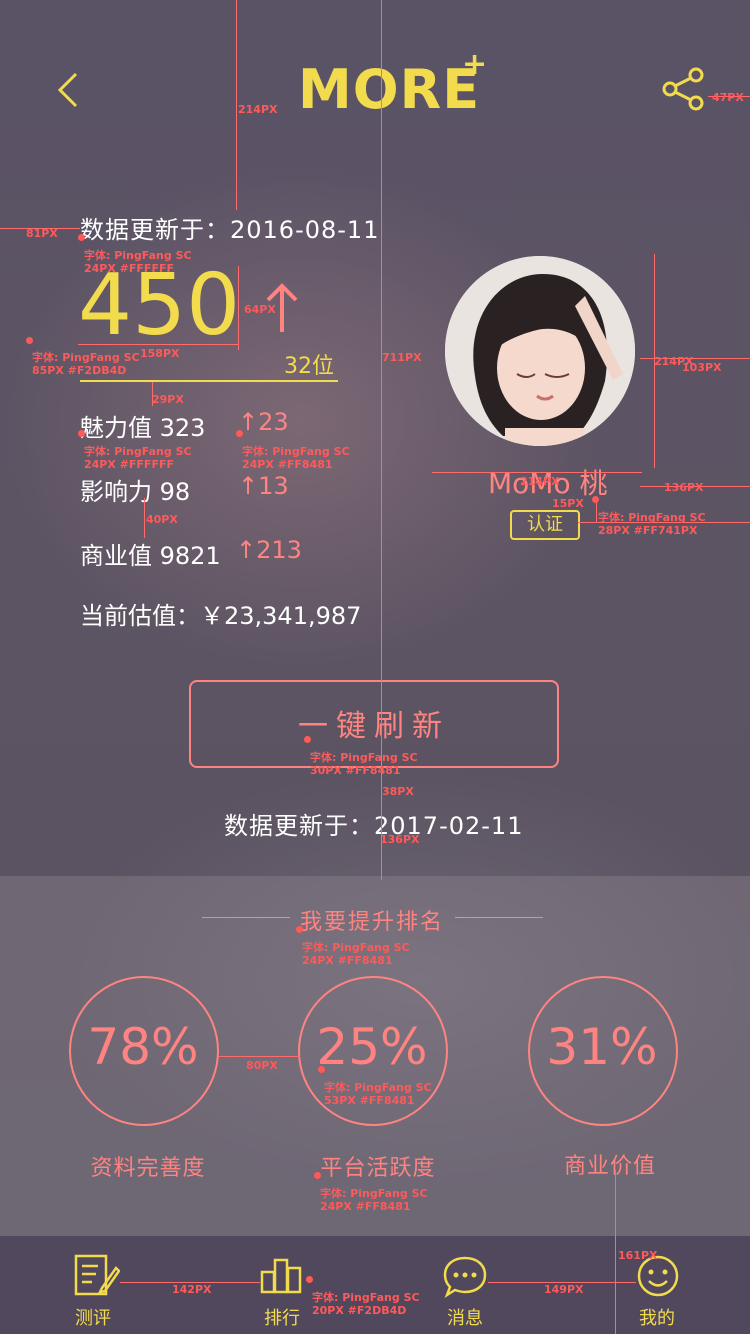 The image size is (750, 1334). Describe the element at coordinates (309, 366) in the screenshot. I see `rank-text: 32位` at that location.